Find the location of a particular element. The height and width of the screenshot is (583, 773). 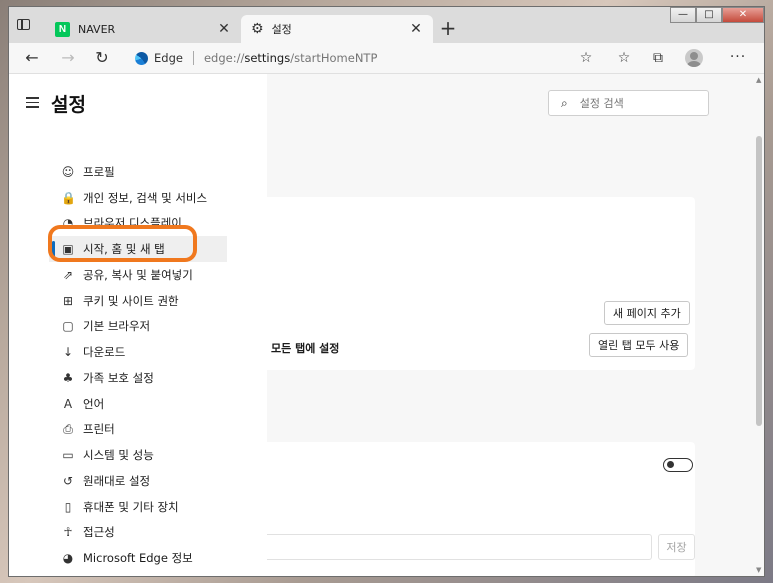

favorites-icon: ☆ is located at coordinates (624, 58).